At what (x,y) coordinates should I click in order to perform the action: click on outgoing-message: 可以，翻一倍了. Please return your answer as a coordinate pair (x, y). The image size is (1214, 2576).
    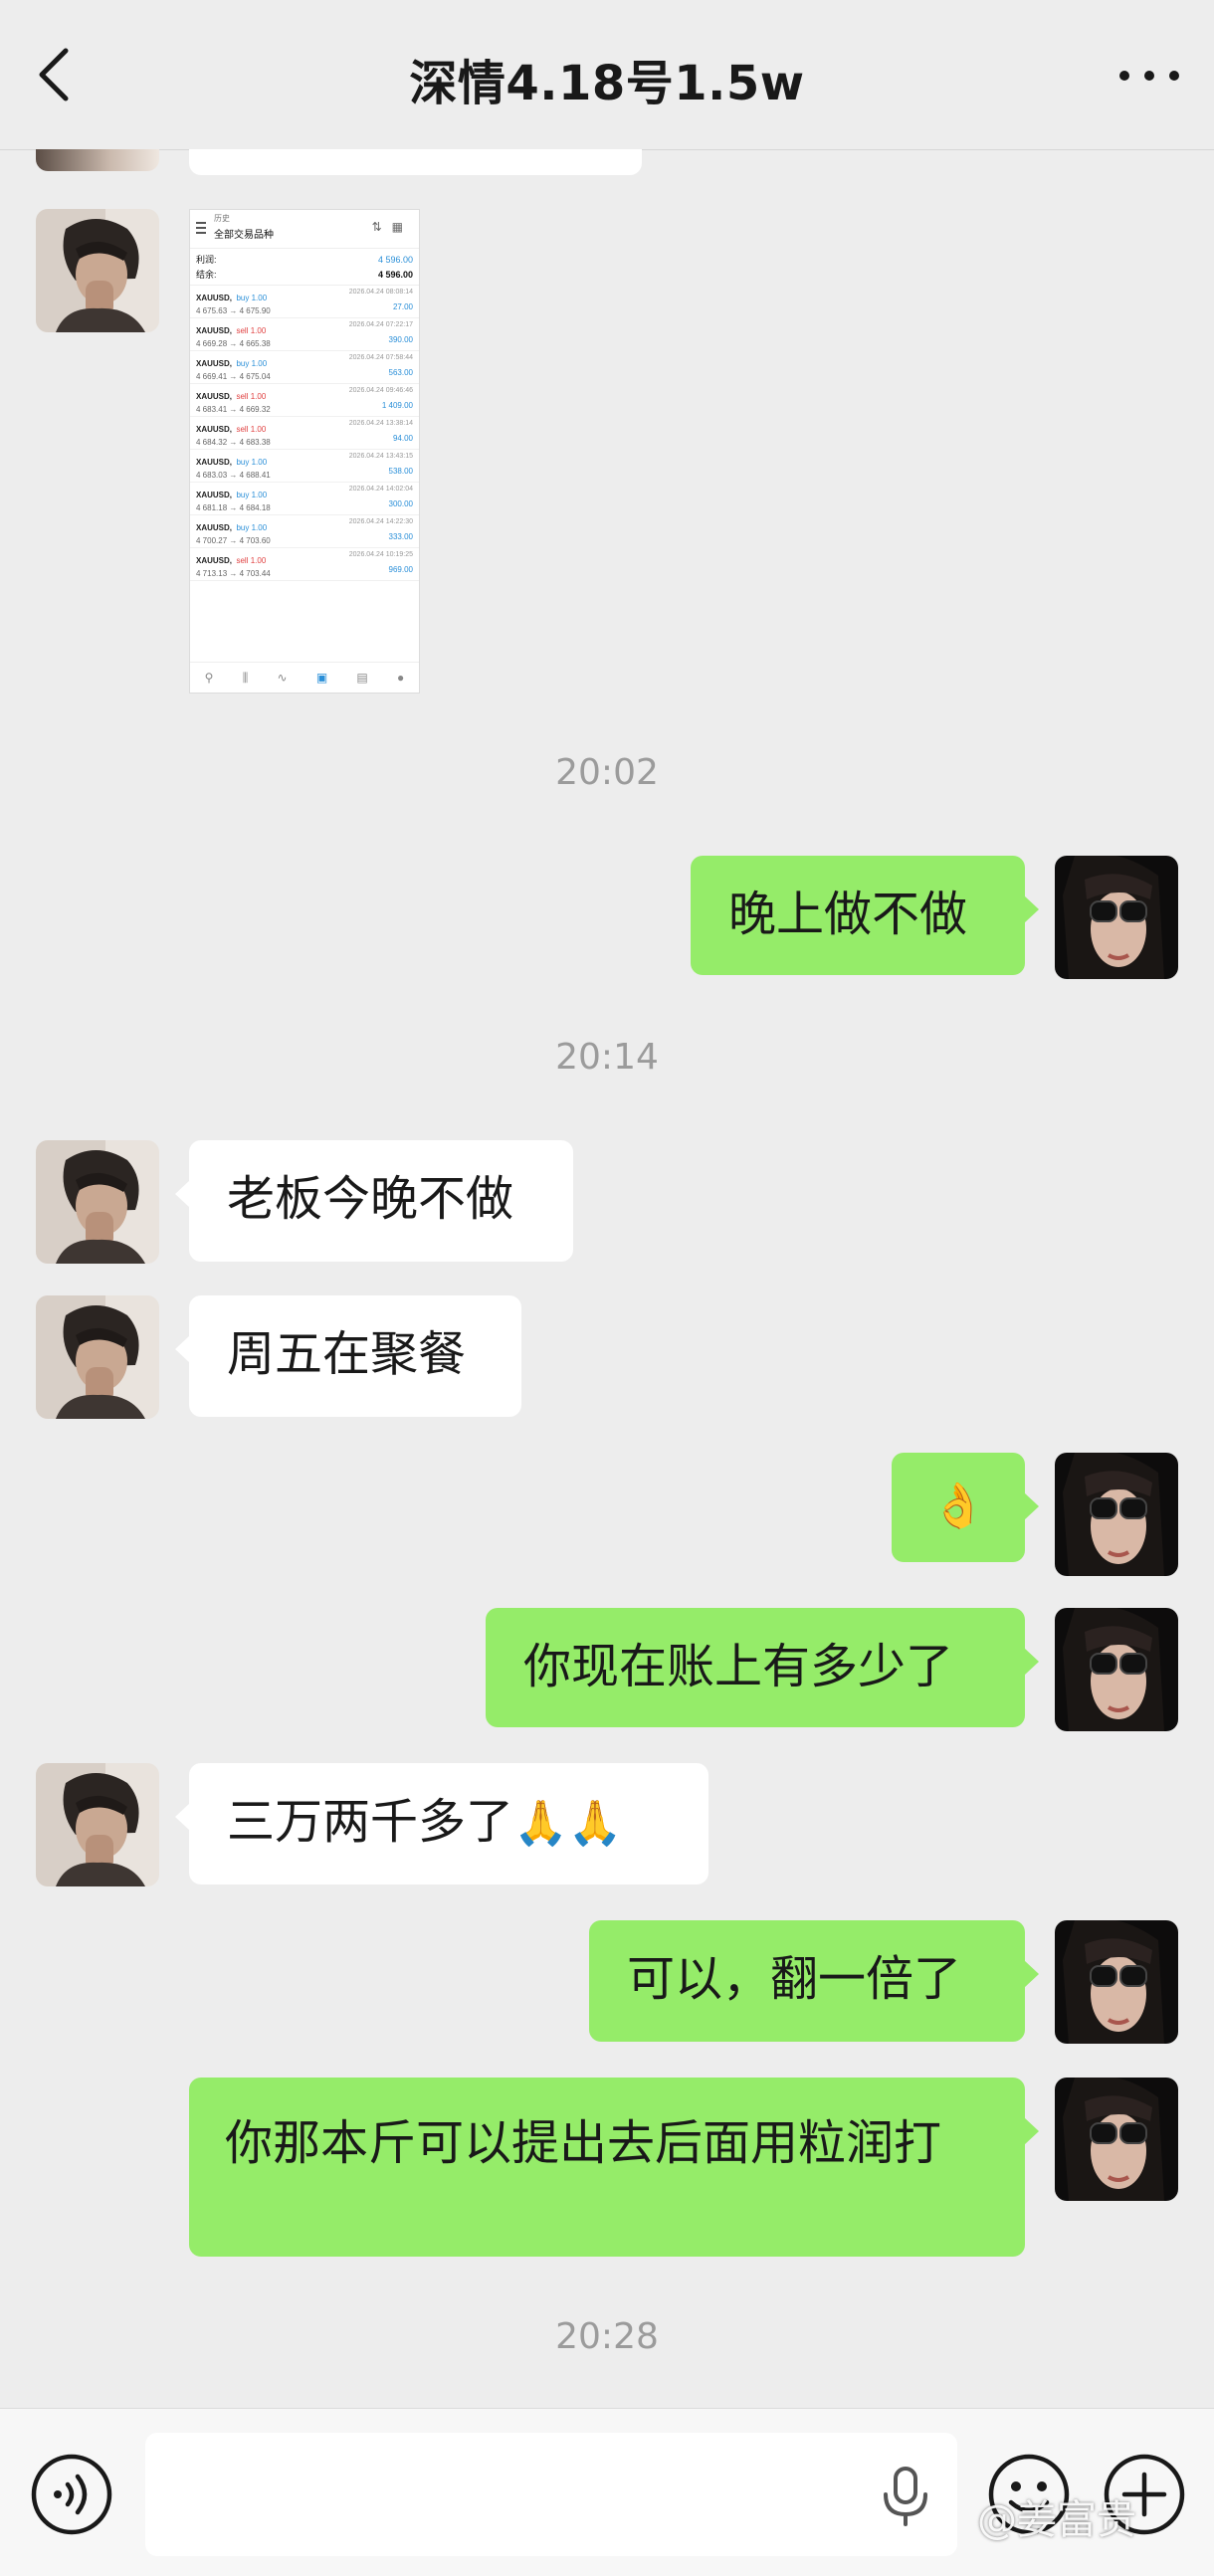
    Looking at the image, I should click on (814, 1981).